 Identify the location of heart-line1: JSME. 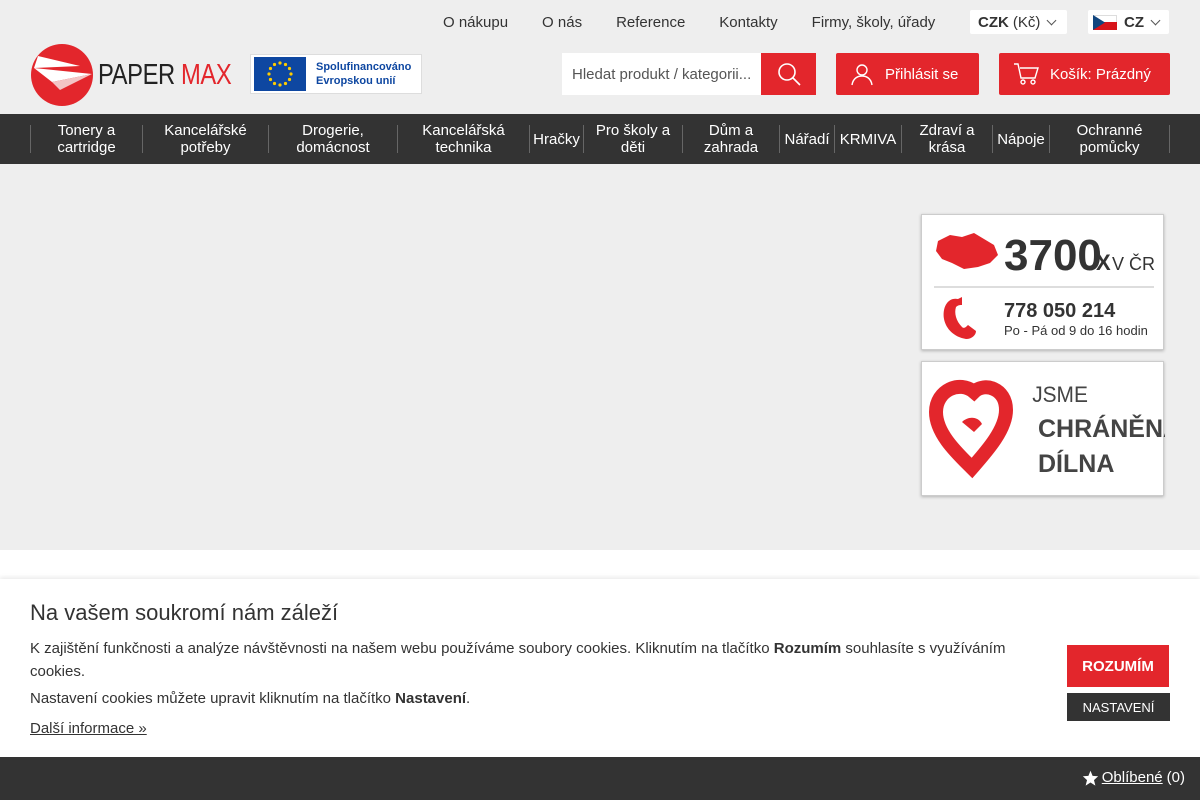
(1060, 395).